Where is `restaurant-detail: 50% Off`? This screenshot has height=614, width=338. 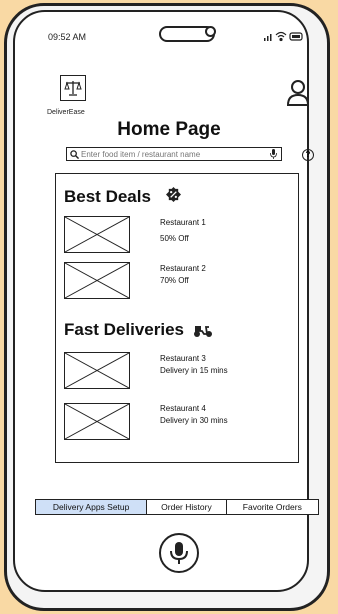
restaurant-detail: 50% Off is located at coordinates (174, 238).